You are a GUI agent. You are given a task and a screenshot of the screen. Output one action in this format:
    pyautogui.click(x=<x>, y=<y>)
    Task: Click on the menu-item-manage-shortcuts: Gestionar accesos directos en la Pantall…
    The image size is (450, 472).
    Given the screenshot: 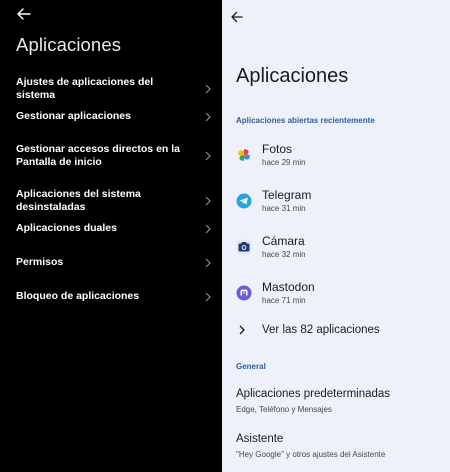 What is the action you would take?
    pyautogui.click(x=114, y=156)
    